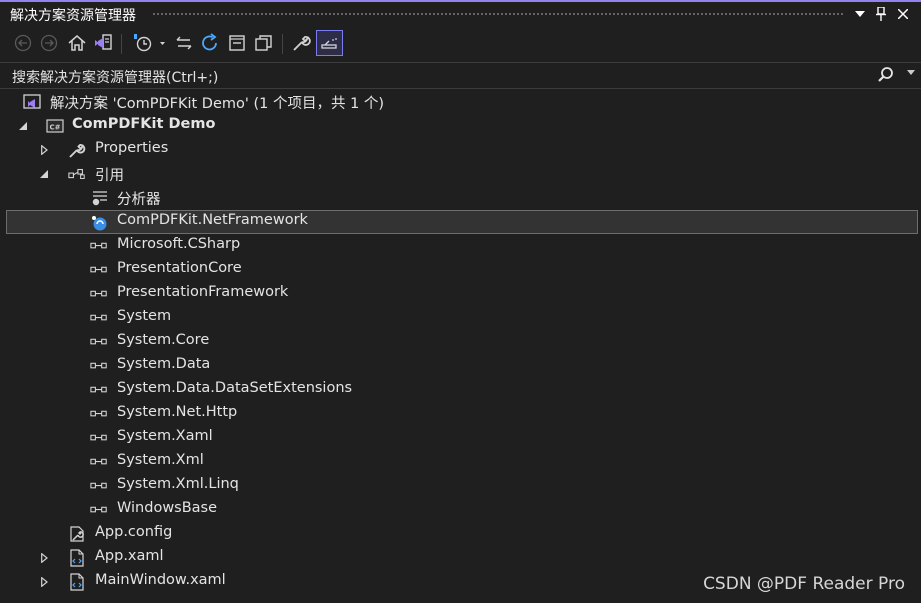  What do you see at coordinates (177, 412) in the screenshot?
I see `reference-label: System.Net.Http` at bounding box center [177, 412].